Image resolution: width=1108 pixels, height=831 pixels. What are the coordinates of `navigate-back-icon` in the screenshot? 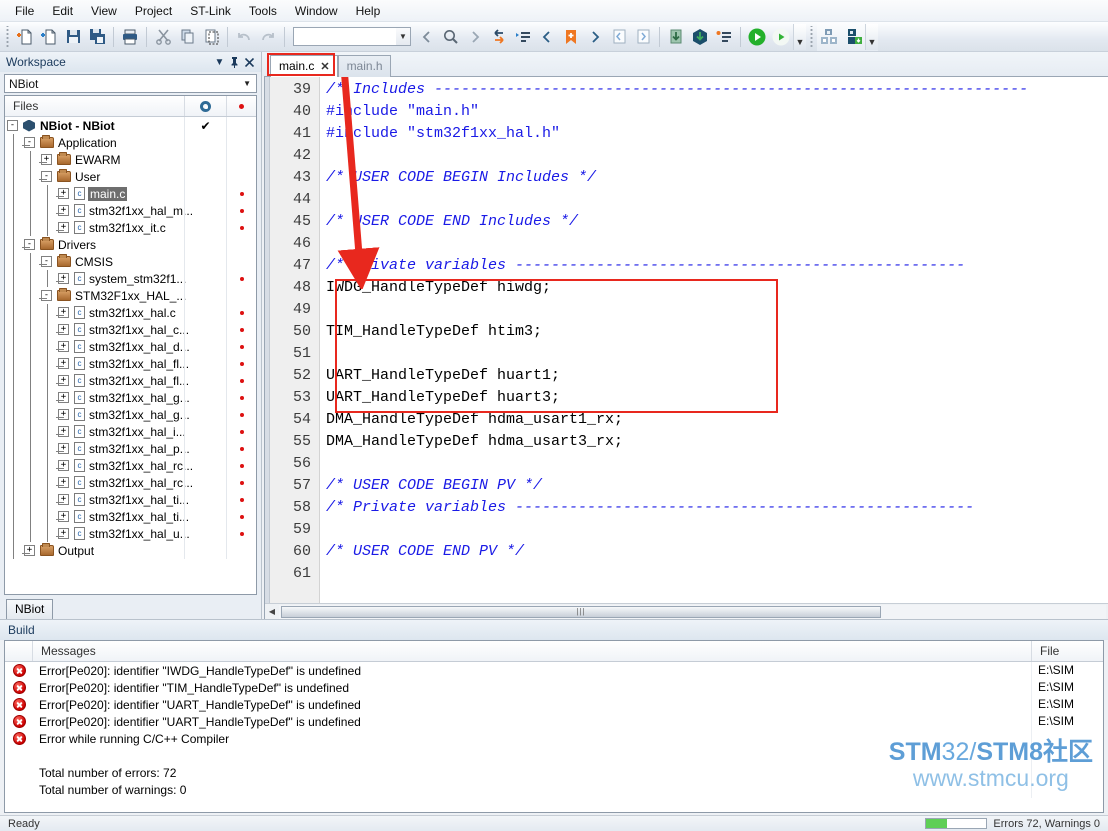 It's located at (427, 37).